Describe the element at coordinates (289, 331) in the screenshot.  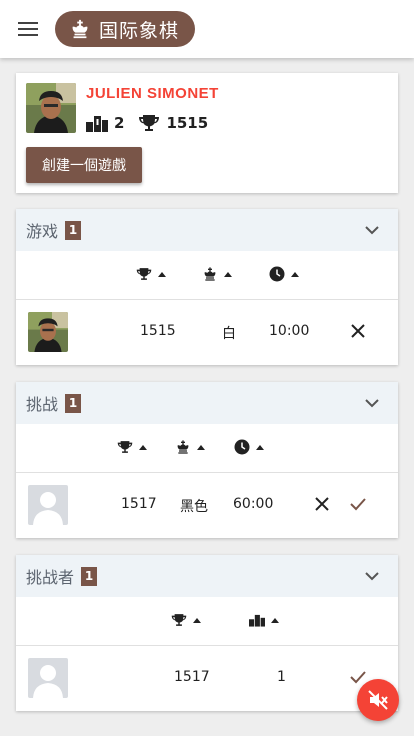
I see `game-time: 10:00` at that location.